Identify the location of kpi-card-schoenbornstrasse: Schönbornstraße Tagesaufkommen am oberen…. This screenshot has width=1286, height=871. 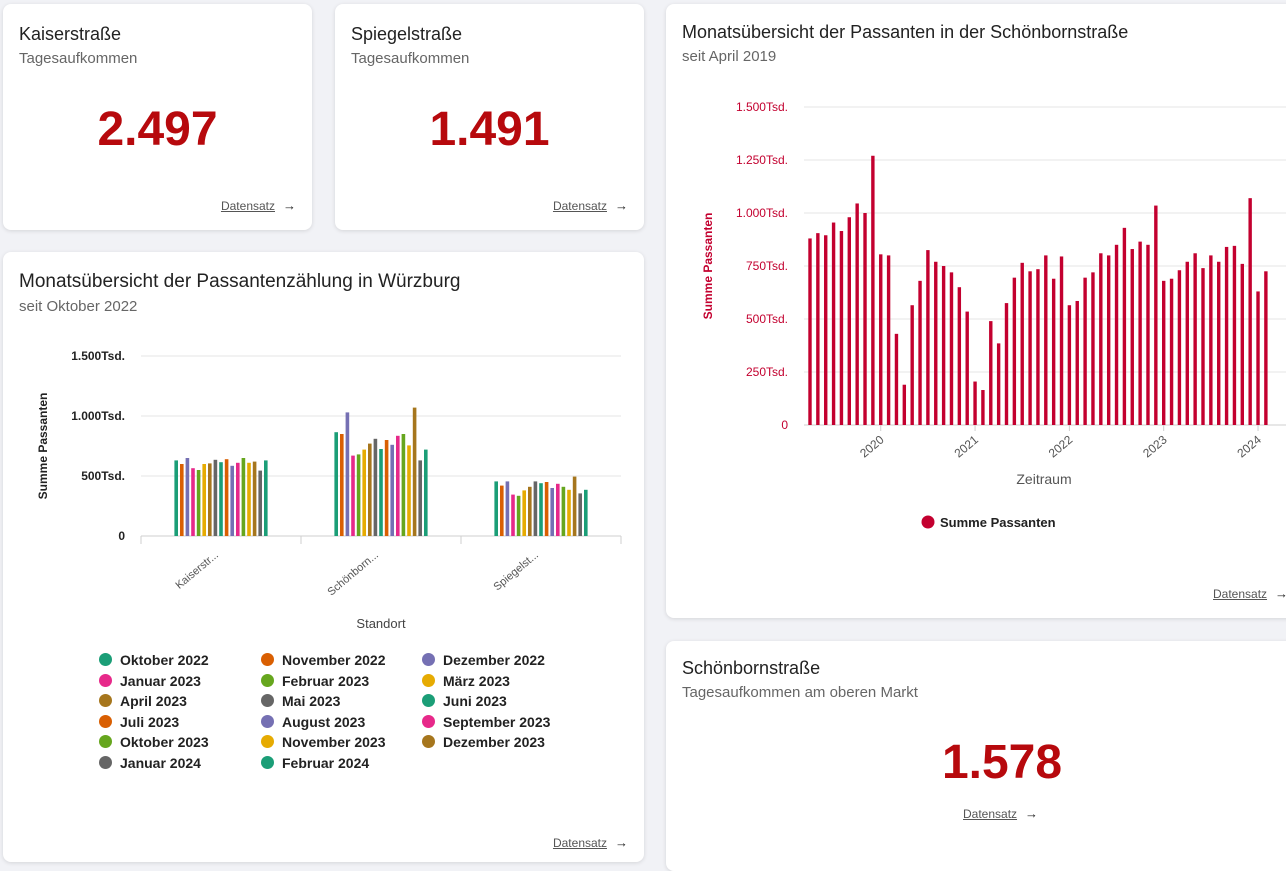
(976, 756).